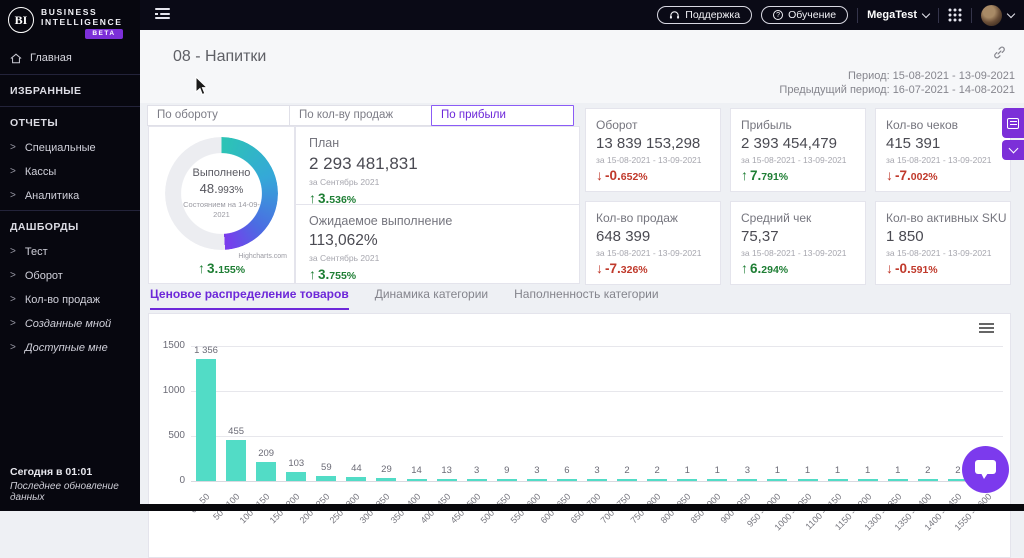  I want to click on sidebar-item-report-0: > Специальные, so click(70, 148).